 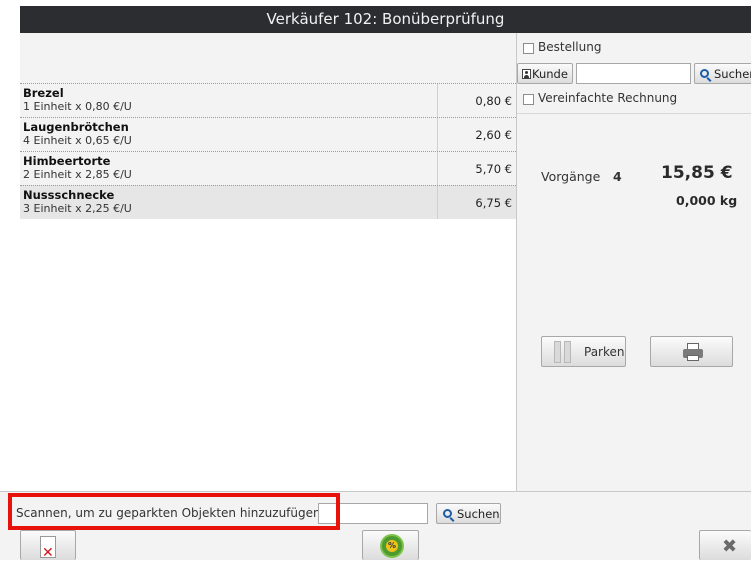 I want to click on ticket-line-selected: Nussschnecke 3 Einheit x 2,25 €/U 6,75 €, so click(x=268, y=202).